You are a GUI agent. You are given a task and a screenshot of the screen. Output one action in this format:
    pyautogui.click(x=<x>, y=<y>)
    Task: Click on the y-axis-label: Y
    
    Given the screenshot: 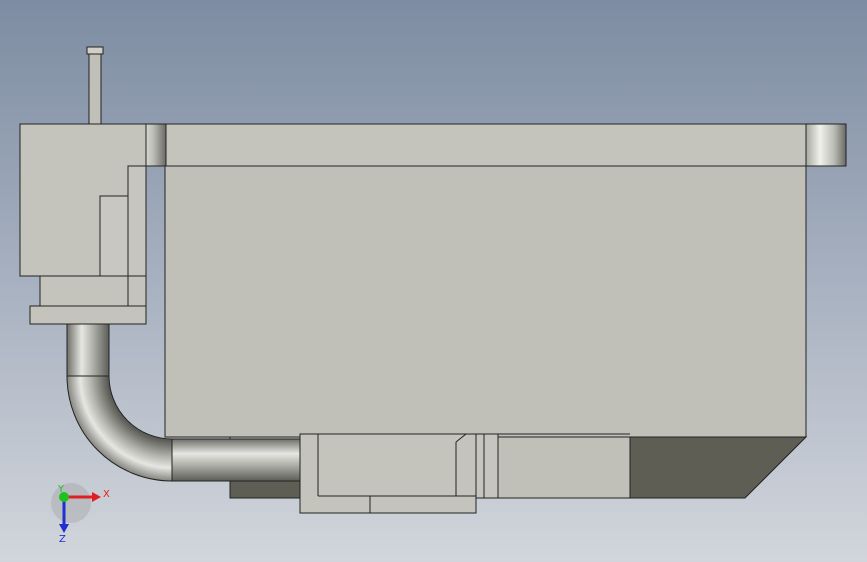 What is the action you would take?
    pyautogui.click(x=61, y=489)
    